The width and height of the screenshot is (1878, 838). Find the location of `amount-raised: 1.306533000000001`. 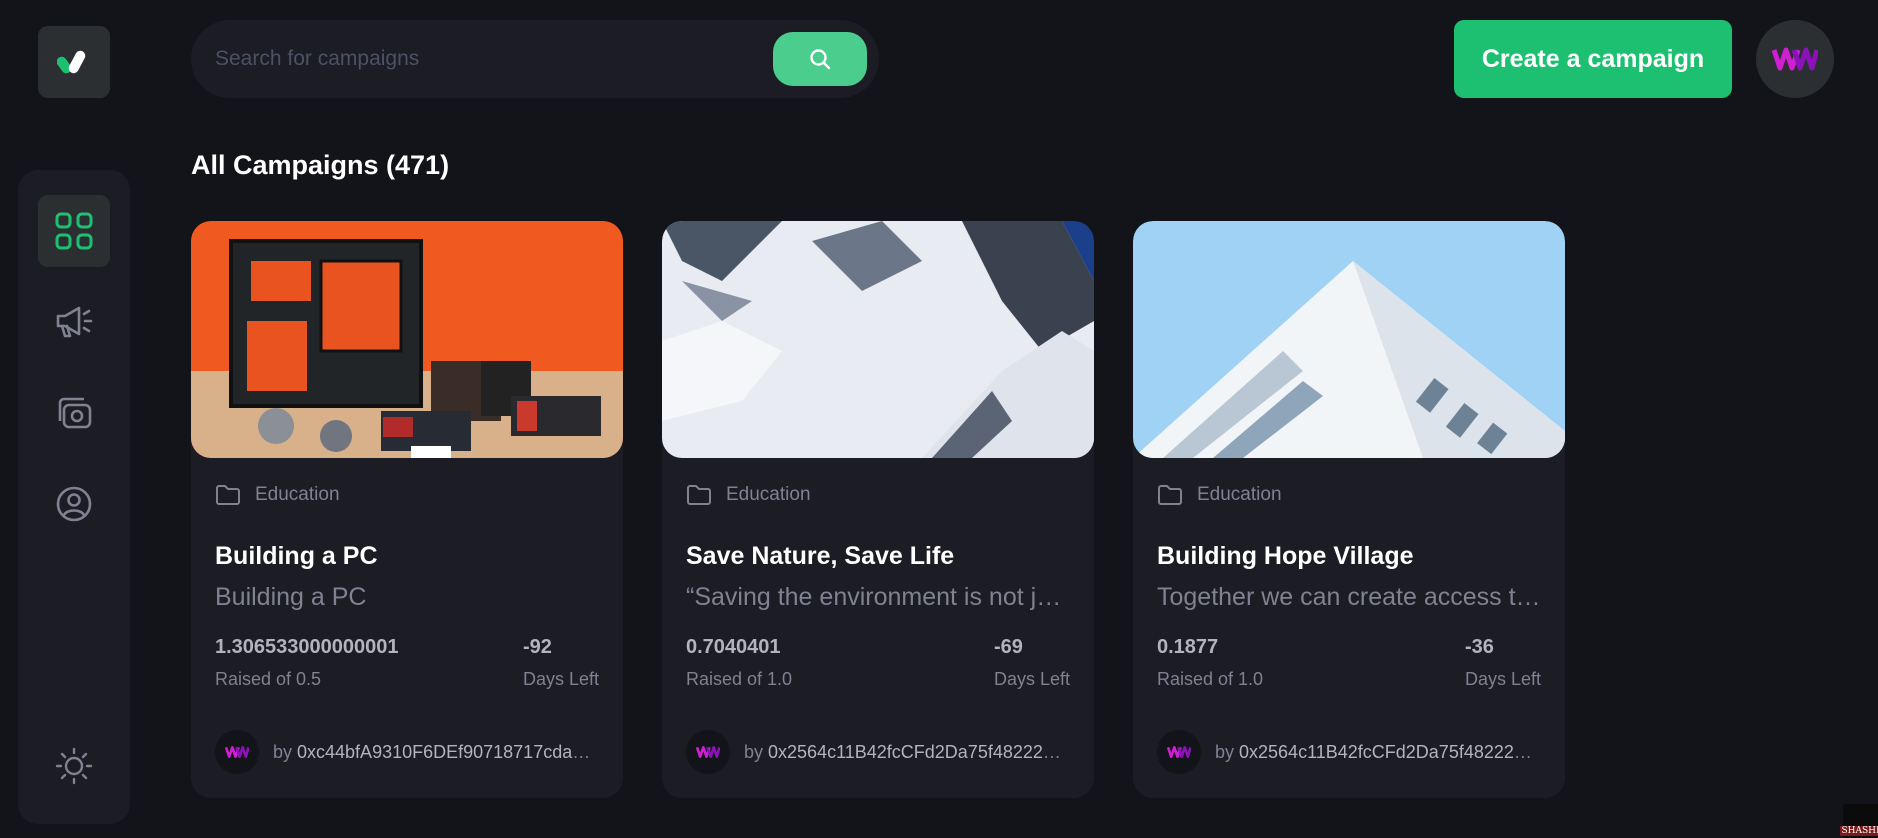

amount-raised: 1.306533000000001 is located at coordinates (307, 647).